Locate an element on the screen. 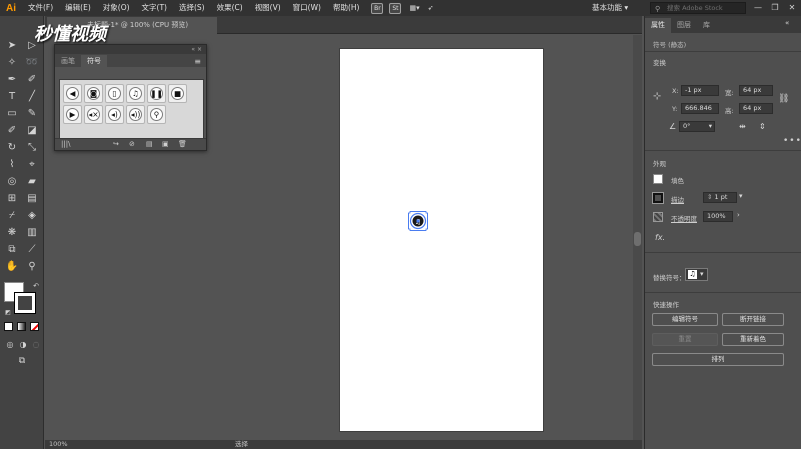 Image resolution: width=801 pixels, height=449 pixels. swap-colors-icon: ↶ is located at coordinates (36, 286).